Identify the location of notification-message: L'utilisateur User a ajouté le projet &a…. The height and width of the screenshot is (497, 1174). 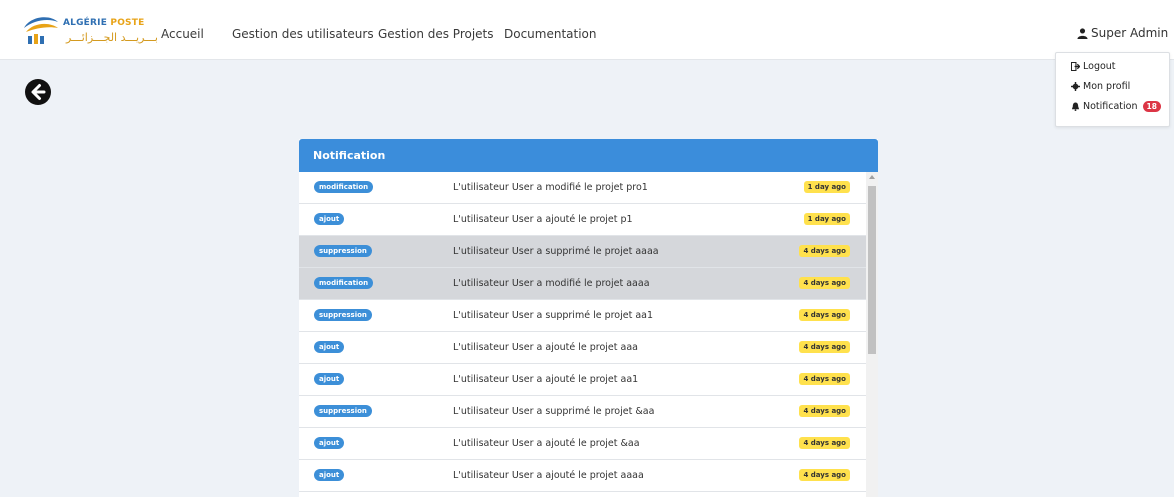
(546, 443).